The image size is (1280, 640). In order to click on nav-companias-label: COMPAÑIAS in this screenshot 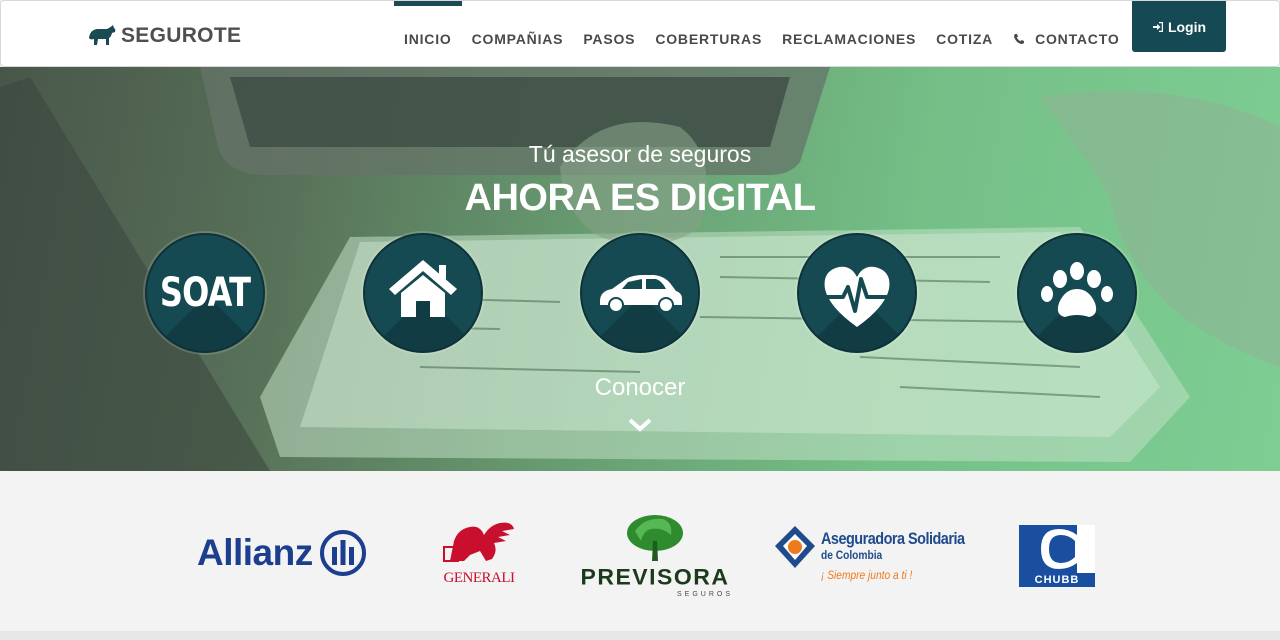, I will do `click(517, 39)`.